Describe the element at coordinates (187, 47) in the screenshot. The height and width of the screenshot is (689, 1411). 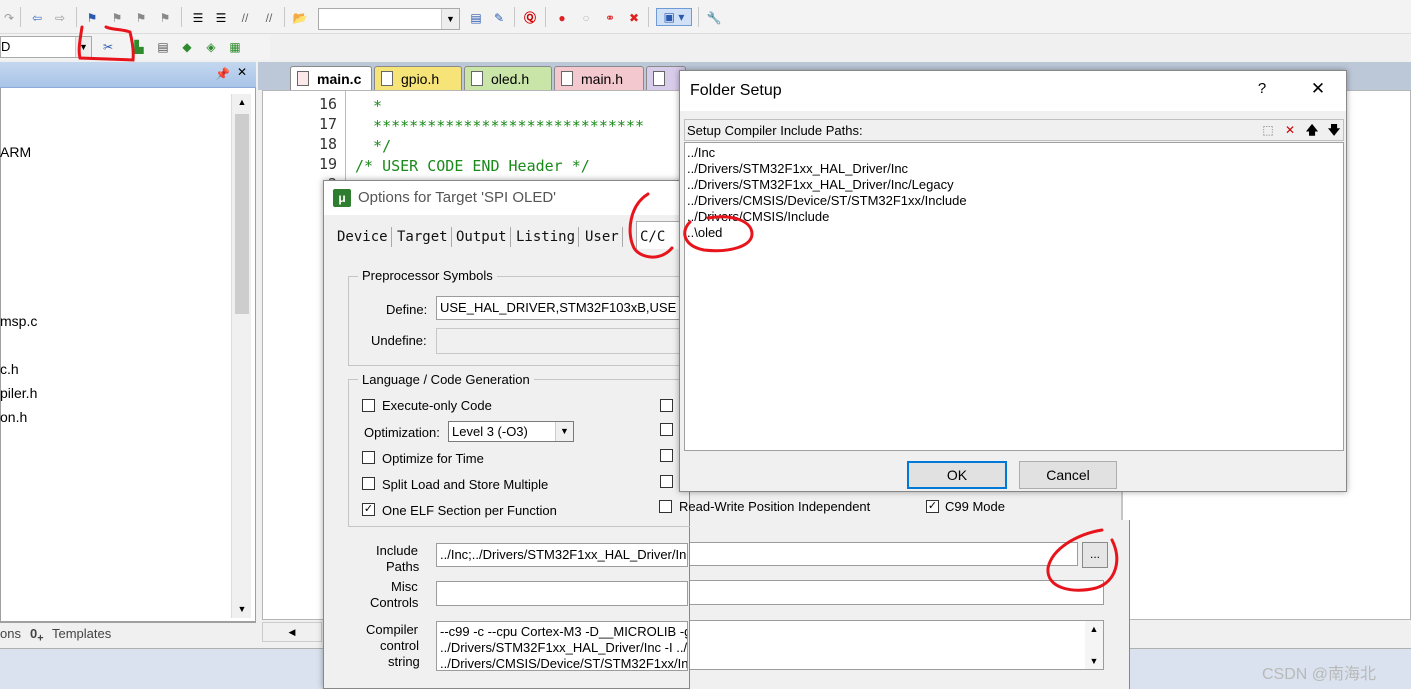
I see `select-pack-icon: ◆` at that location.